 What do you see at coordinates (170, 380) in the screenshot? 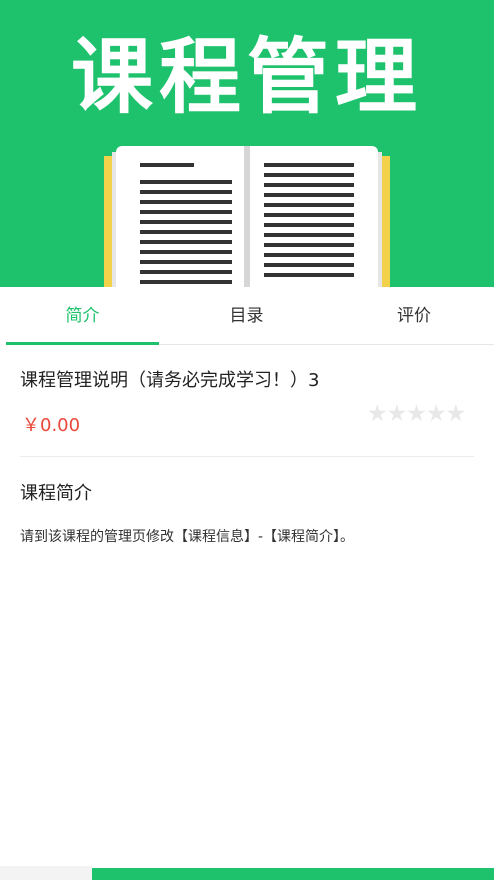
I see `course-title: 课程管理说明（请务必完成学习！）3` at bounding box center [170, 380].